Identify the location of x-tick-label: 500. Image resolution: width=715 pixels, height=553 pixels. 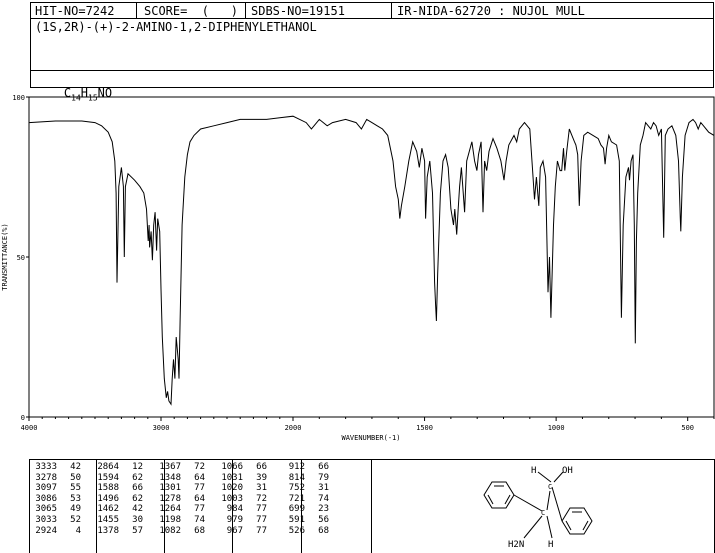
(687, 428).